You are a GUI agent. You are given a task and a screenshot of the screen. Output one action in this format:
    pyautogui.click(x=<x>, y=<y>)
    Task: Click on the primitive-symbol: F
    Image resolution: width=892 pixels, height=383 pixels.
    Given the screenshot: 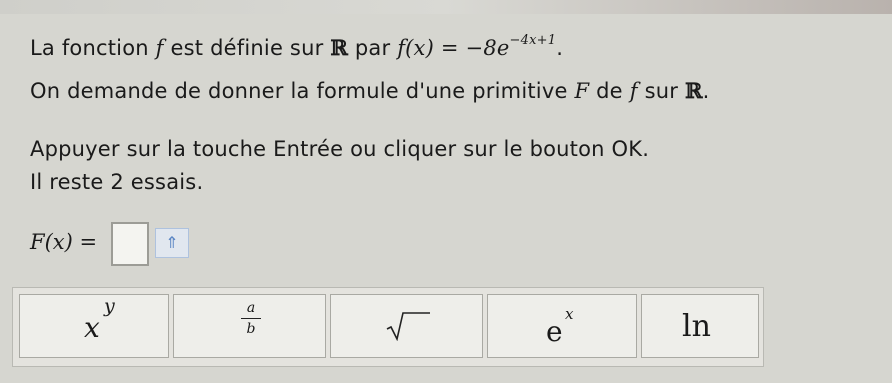 What is the action you would take?
    pyautogui.click(x=582, y=91)
    